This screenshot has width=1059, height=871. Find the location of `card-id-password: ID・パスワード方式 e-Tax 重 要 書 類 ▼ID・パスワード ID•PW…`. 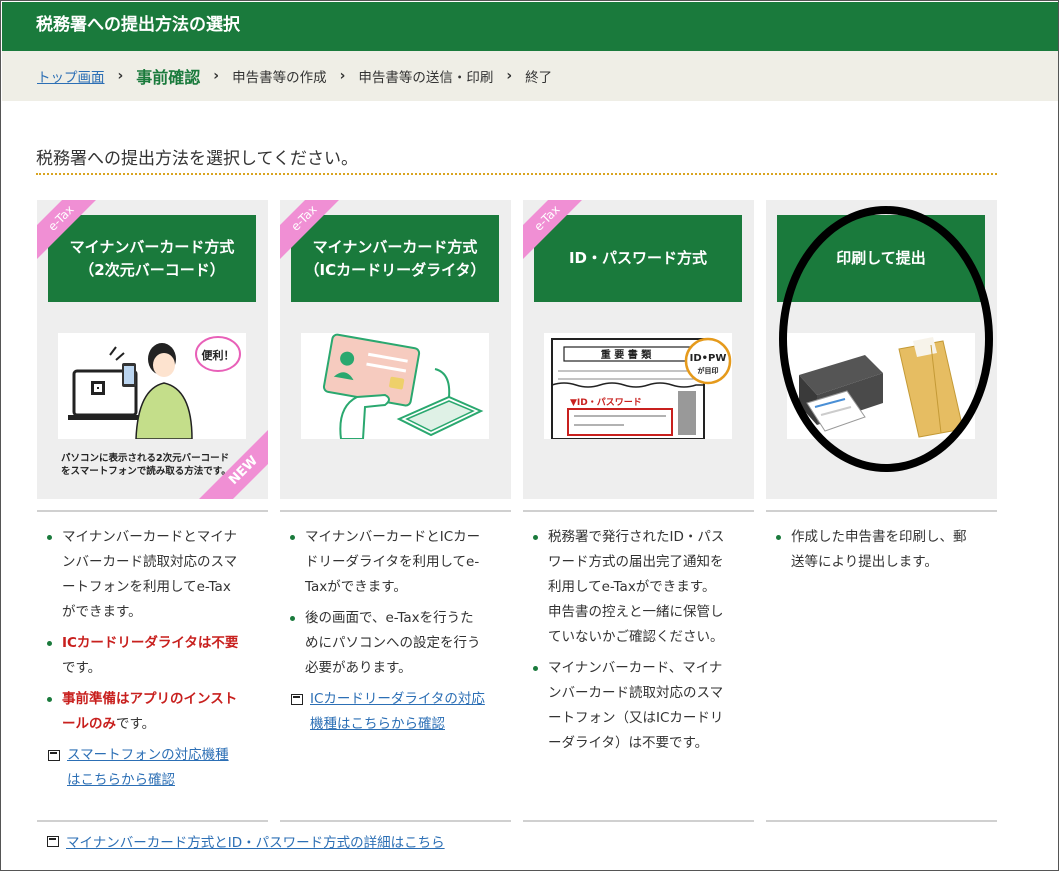

card-id-password: ID・パスワード方式 e-Tax 重 要 書 類 ▼ID・パスワード ID•PW… is located at coordinates (638, 349).